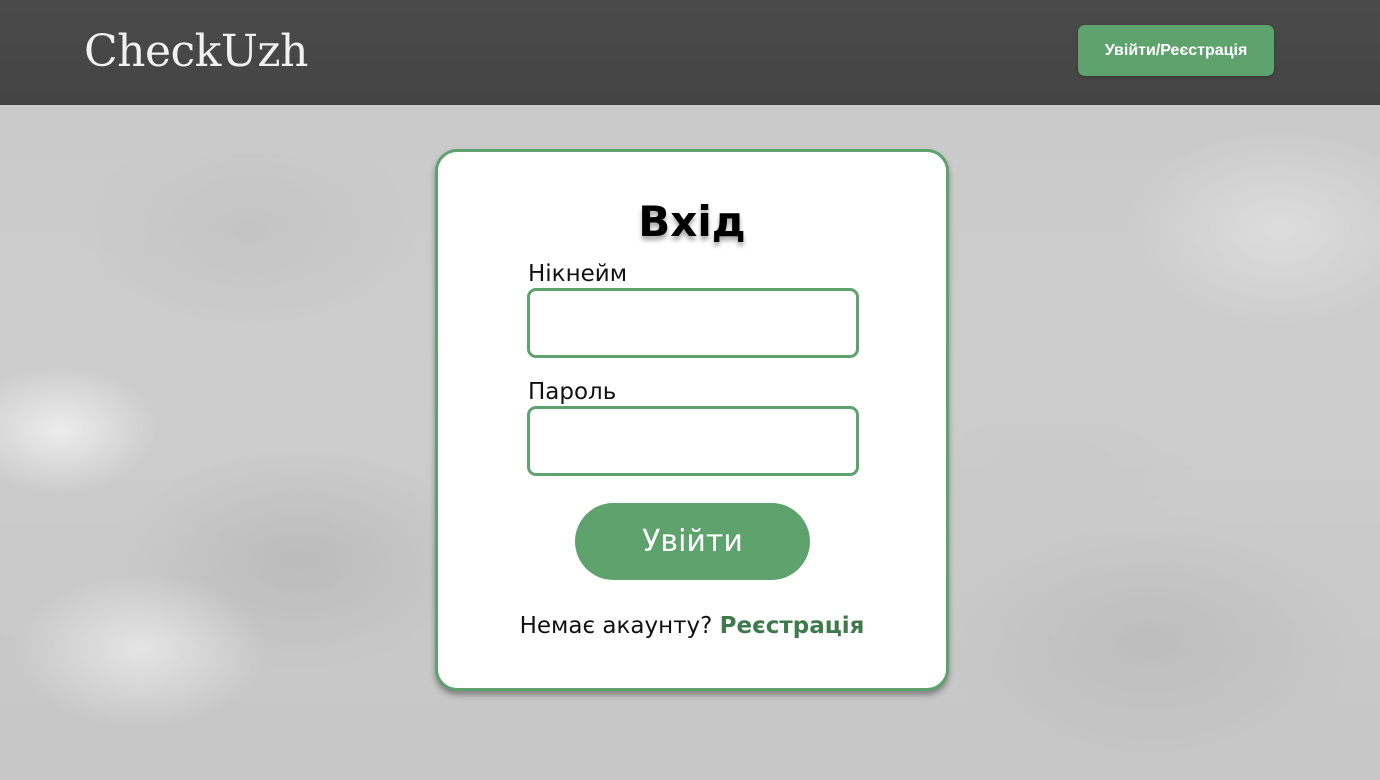 The height and width of the screenshot is (780, 1380). What do you see at coordinates (572, 392) in the screenshot?
I see `password-label: Пароль` at bounding box center [572, 392].